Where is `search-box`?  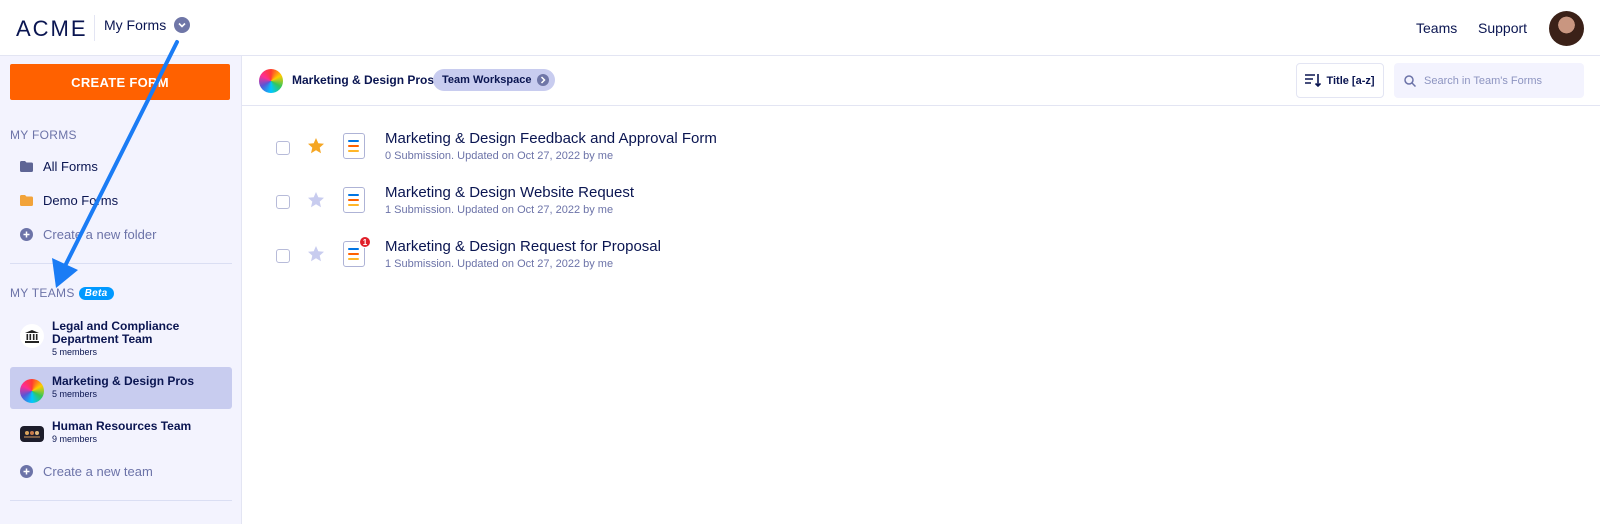
search-box is located at coordinates (1489, 80).